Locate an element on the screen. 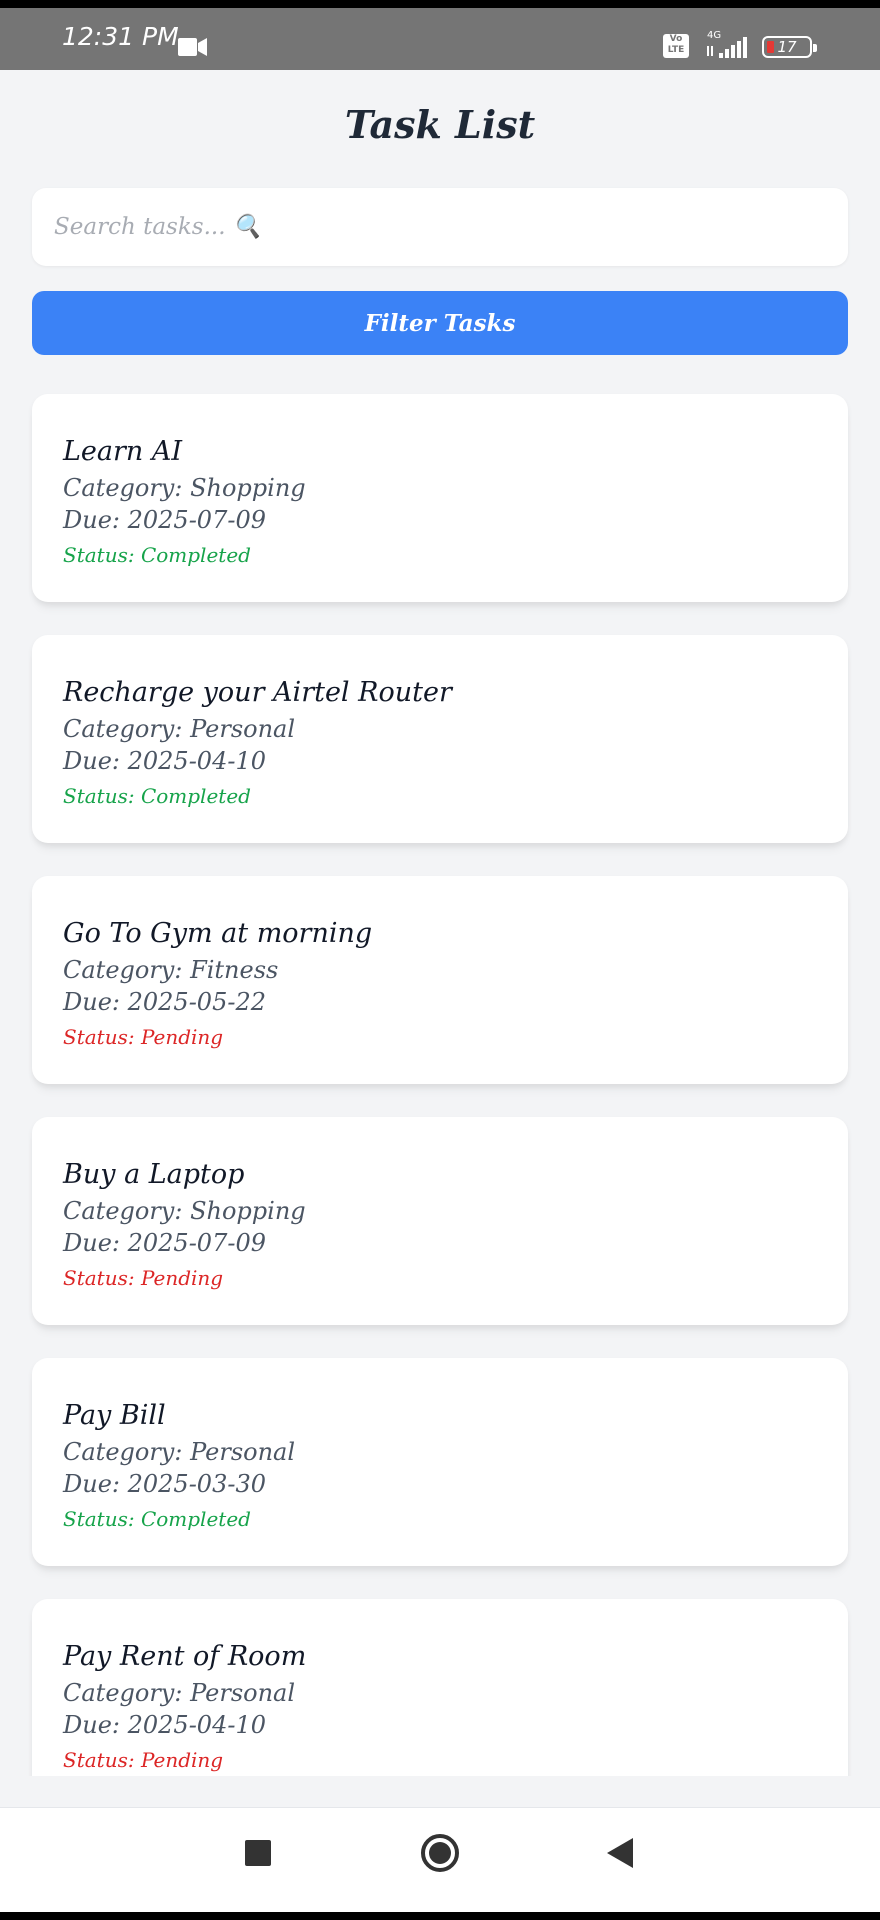 This screenshot has height=1920, width=880. task-title: Buy a Laptop is located at coordinates (154, 1174).